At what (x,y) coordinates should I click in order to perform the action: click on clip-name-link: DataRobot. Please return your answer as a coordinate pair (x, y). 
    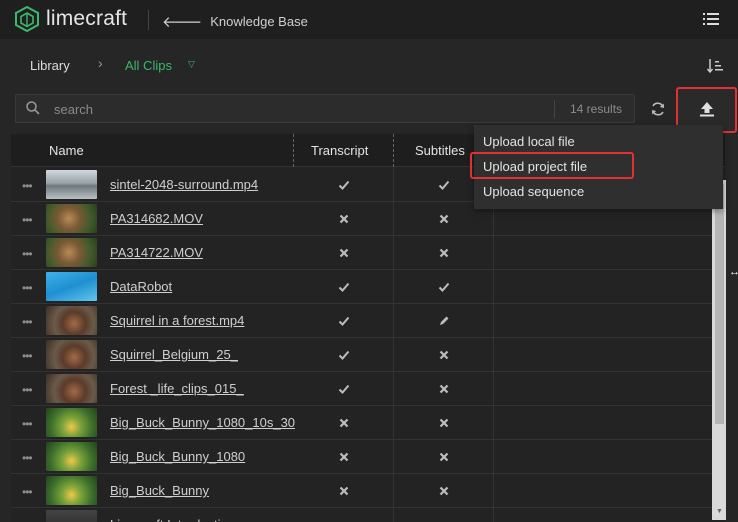
    Looking at the image, I should click on (202, 286).